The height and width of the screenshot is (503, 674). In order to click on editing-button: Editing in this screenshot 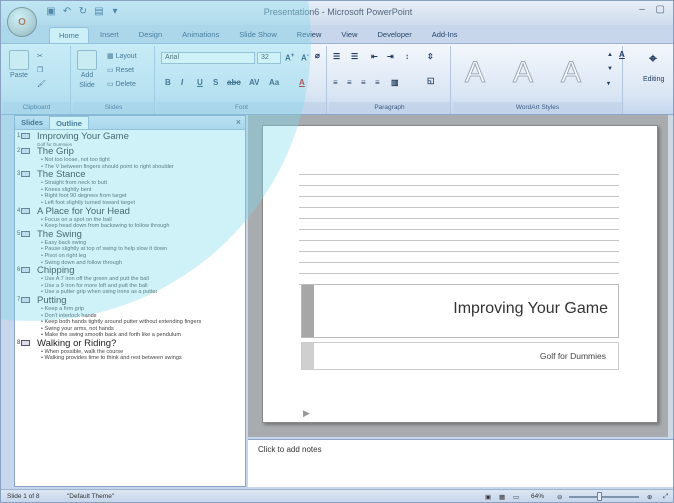, I will do `click(653, 79)`.